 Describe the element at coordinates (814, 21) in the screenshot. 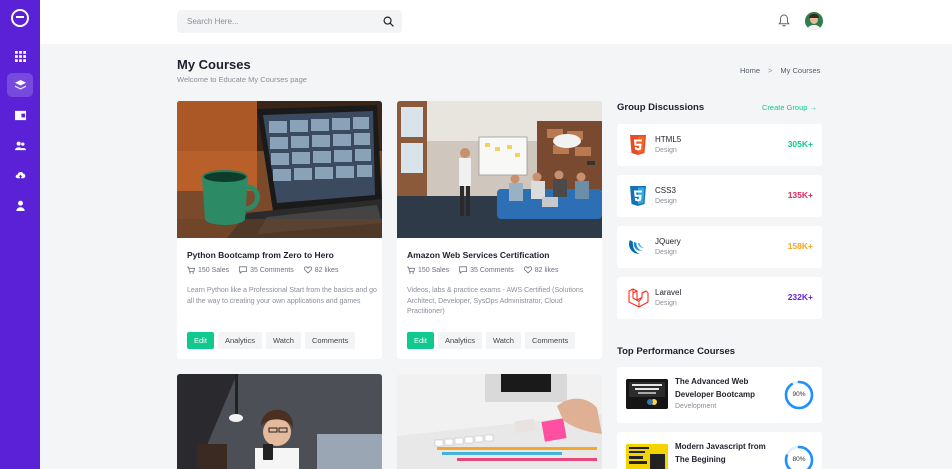

I see `avatar` at that location.